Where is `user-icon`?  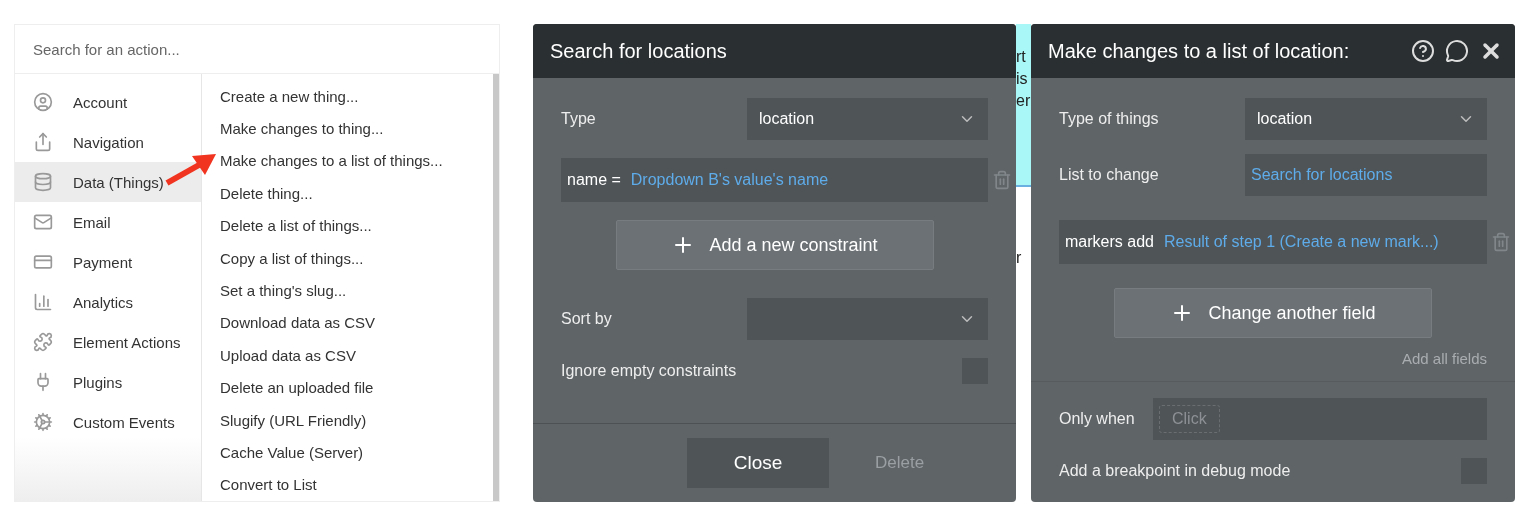 user-icon is located at coordinates (43, 102).